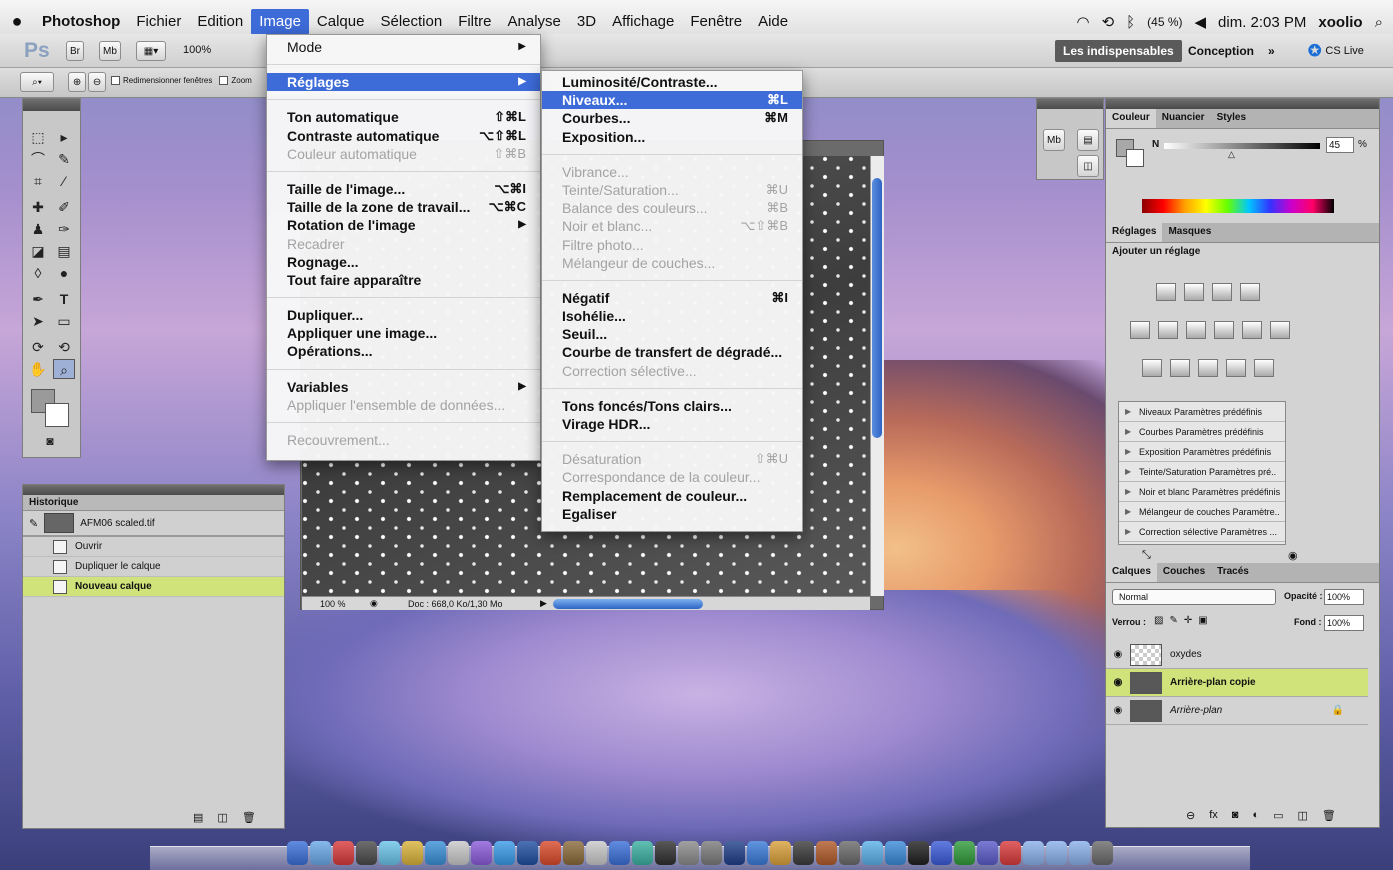  Describe the element at coordinates (64, 369) in the screenshot. I see `zoom-tool-icon: ⌕` at that location.